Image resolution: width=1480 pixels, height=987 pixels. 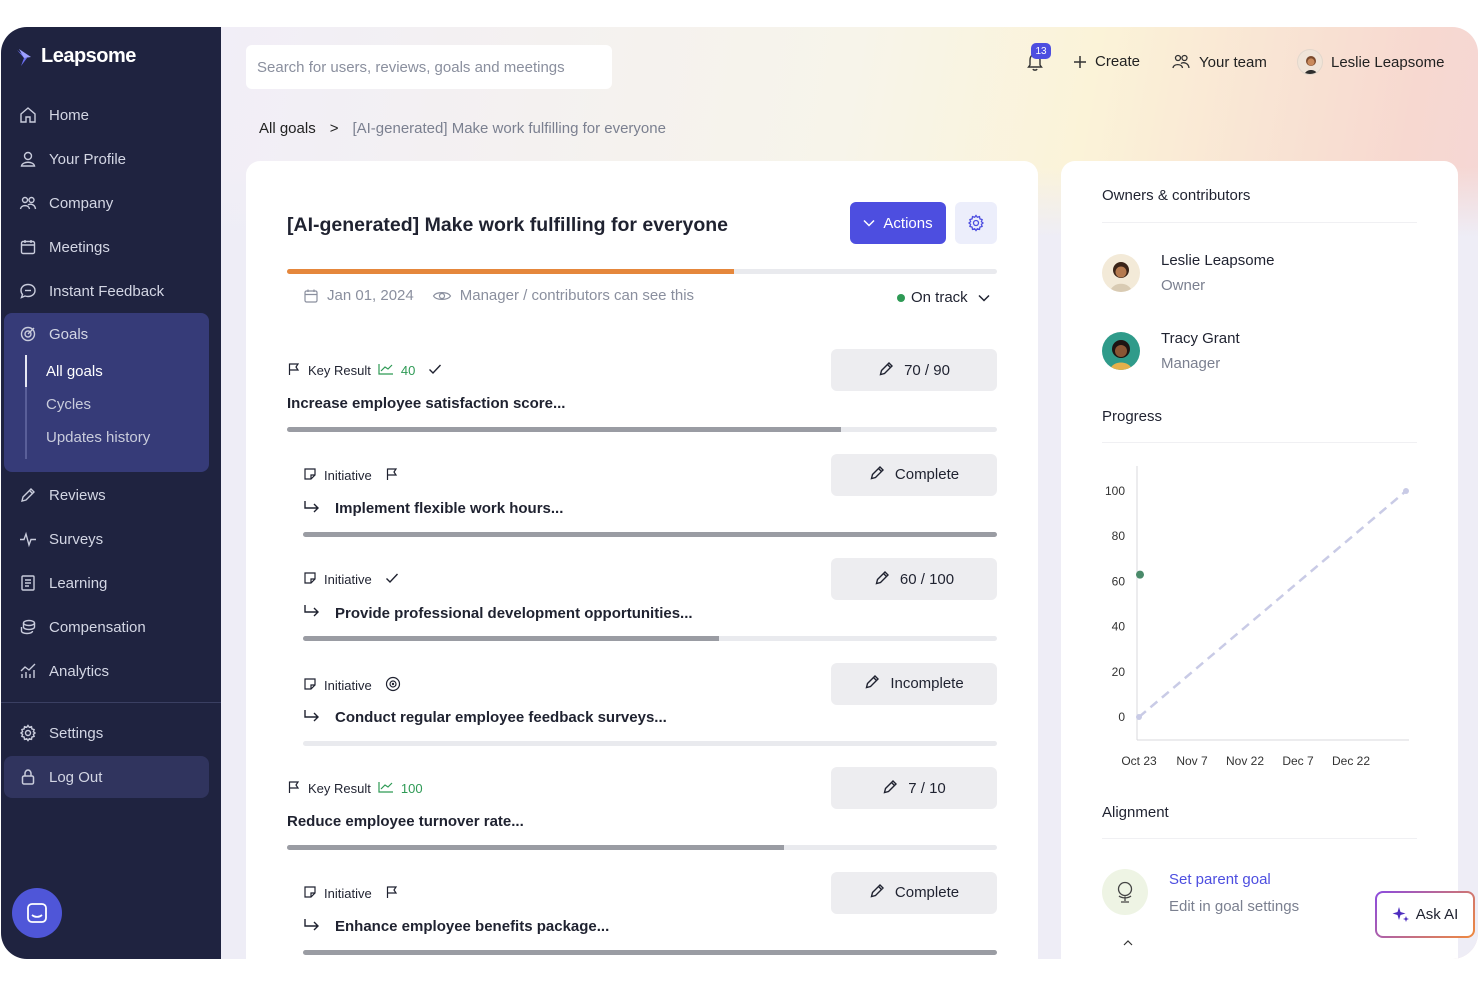 What do you see at coordinates (79, 671) in the screenshot?
I see `sidebar-item-label: Analytics` at bounding box center [79, 671].